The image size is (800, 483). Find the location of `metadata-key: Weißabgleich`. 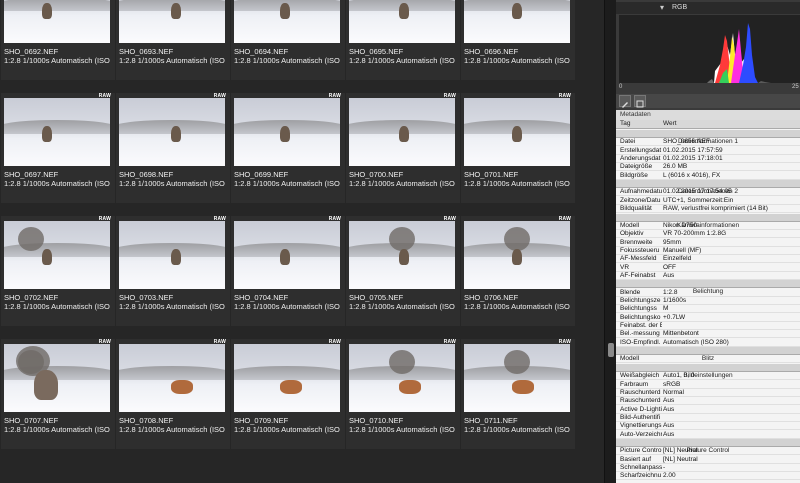

metadata-key: Weißabgleich is located at coordinates (640, 376).